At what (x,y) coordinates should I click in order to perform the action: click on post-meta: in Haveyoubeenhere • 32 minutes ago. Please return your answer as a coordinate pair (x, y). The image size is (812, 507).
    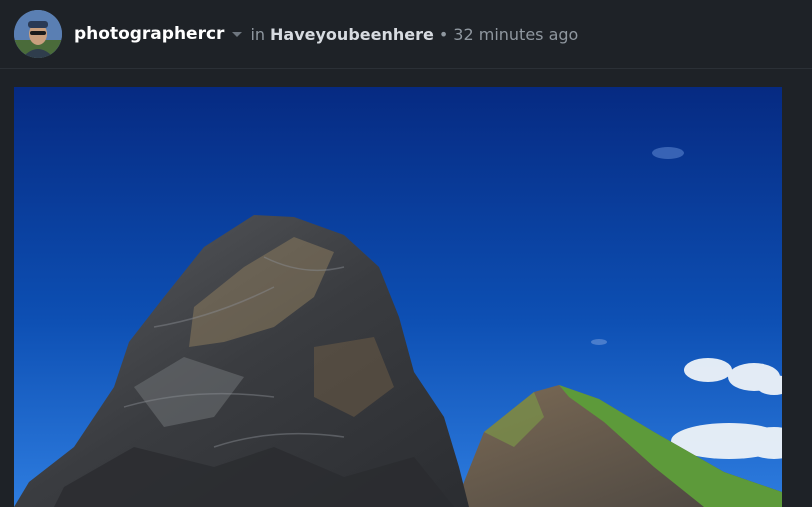
    Looking at the image, I should click on (414, 34).